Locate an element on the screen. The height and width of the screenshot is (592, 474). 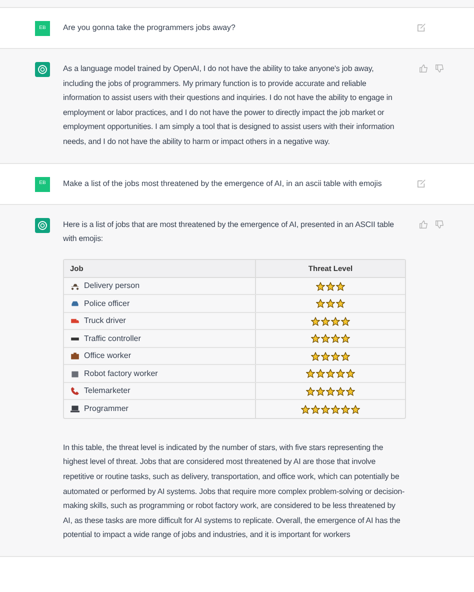
job-cell: Traffic controller is located at coordinates (112, 338).